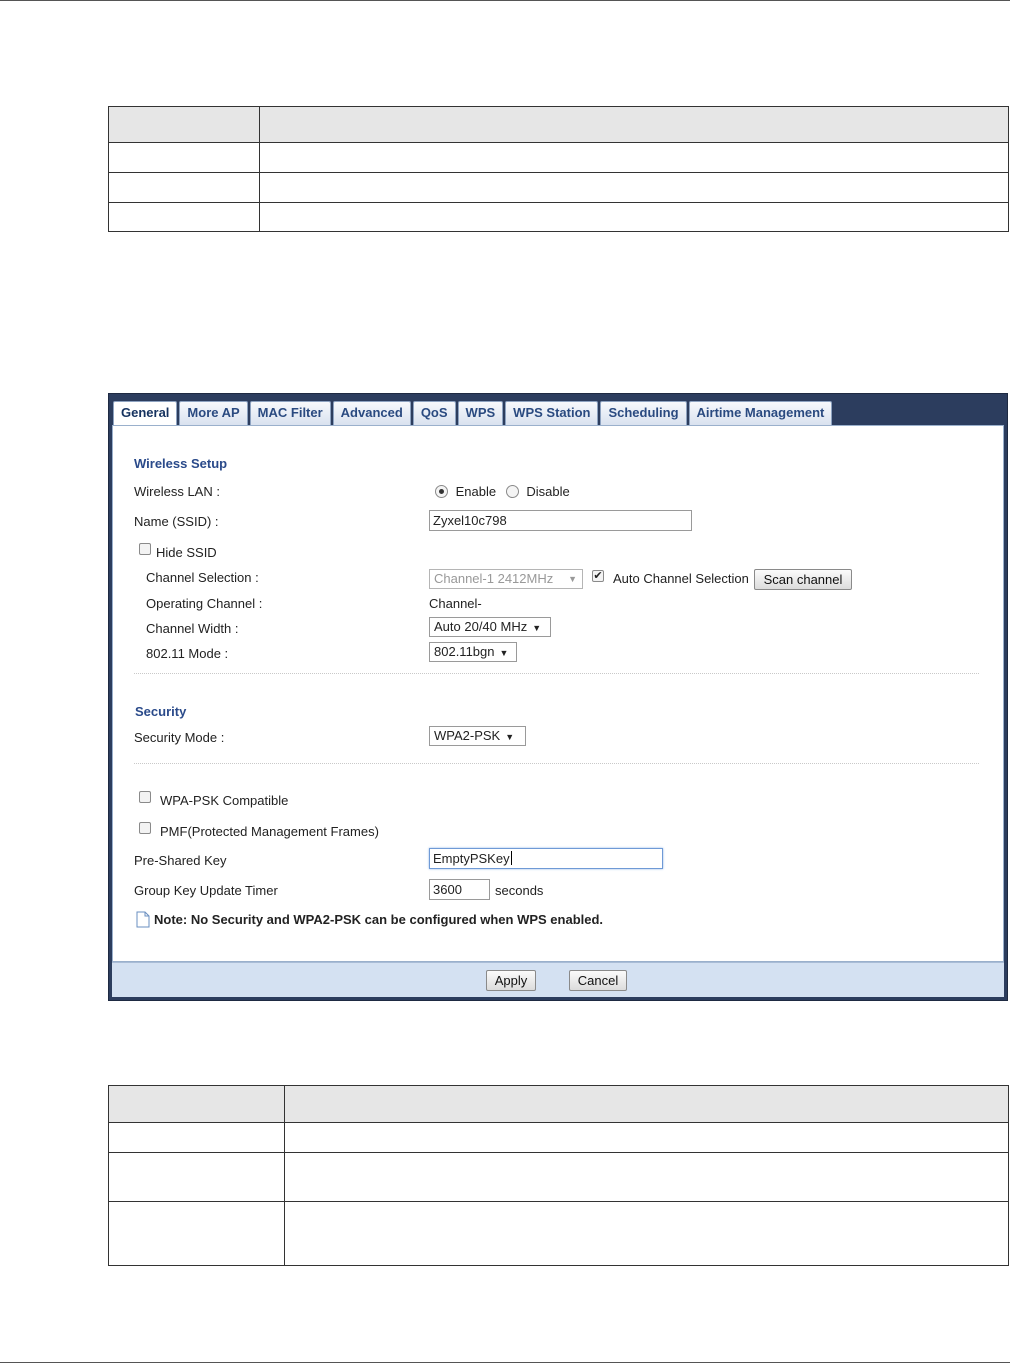 Image resolution: width=1010 pixels, height=1364 pixels. Describe the element at coordinates (464, 651) in the screenshot. I see `mode-value: 802.11bgn` at that location.